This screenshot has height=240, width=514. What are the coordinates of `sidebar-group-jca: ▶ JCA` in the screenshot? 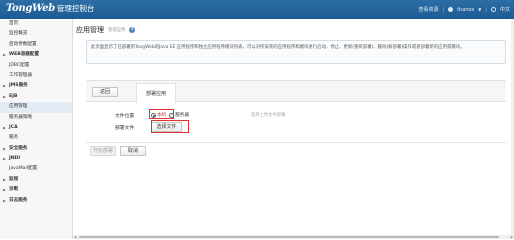 It's located at (36, 128).